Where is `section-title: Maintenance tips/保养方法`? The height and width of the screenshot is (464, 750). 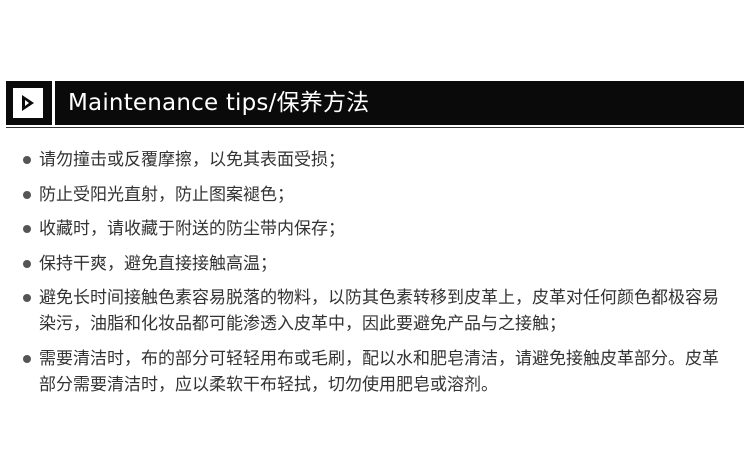
section-title: Maintenance tips/保养方法 is located at coordinates (219, 103).